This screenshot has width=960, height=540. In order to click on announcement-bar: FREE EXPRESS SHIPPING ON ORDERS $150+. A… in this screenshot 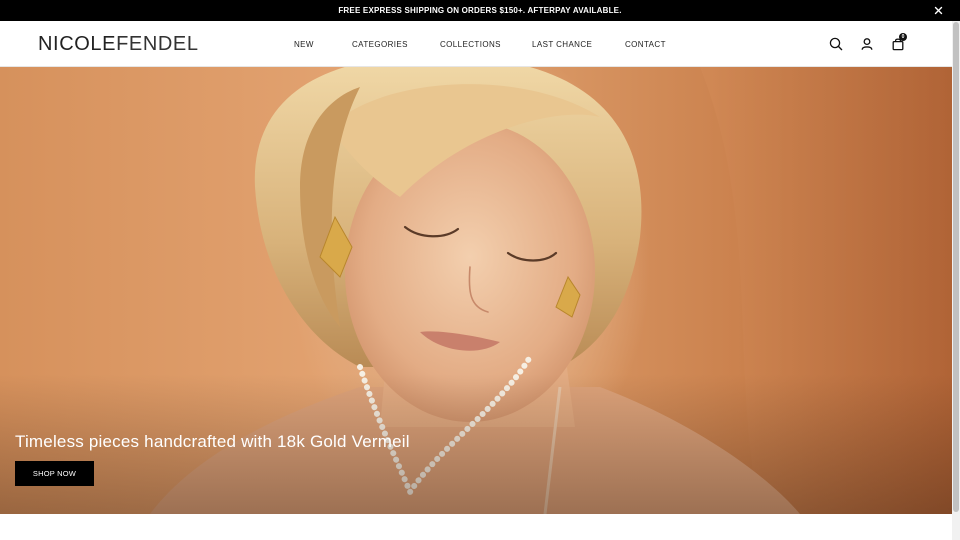, I will do `click(480, 10)`.